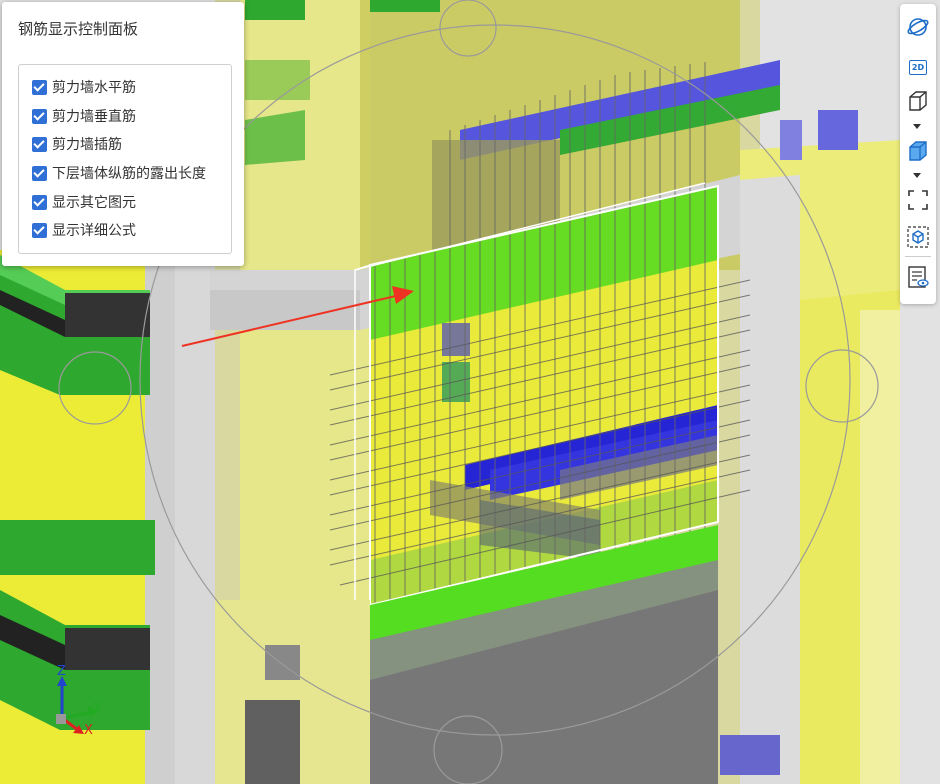 The width and height of the screenshot is (940, 784). What do you see at coordinates (77, 144) in the screenshot?
I see `option-shear-wall-dowel-rebar: 剪力墙插筋` at bounding box center [77, 144].